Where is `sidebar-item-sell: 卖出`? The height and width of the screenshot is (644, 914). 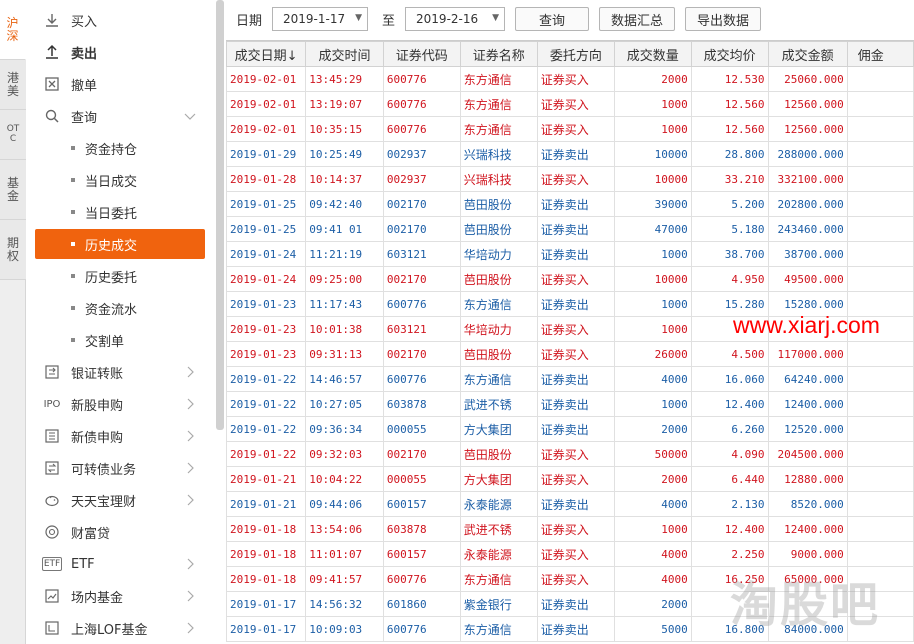 sidebar-item-sell: 卖出 is located at coordinates (120, 52).